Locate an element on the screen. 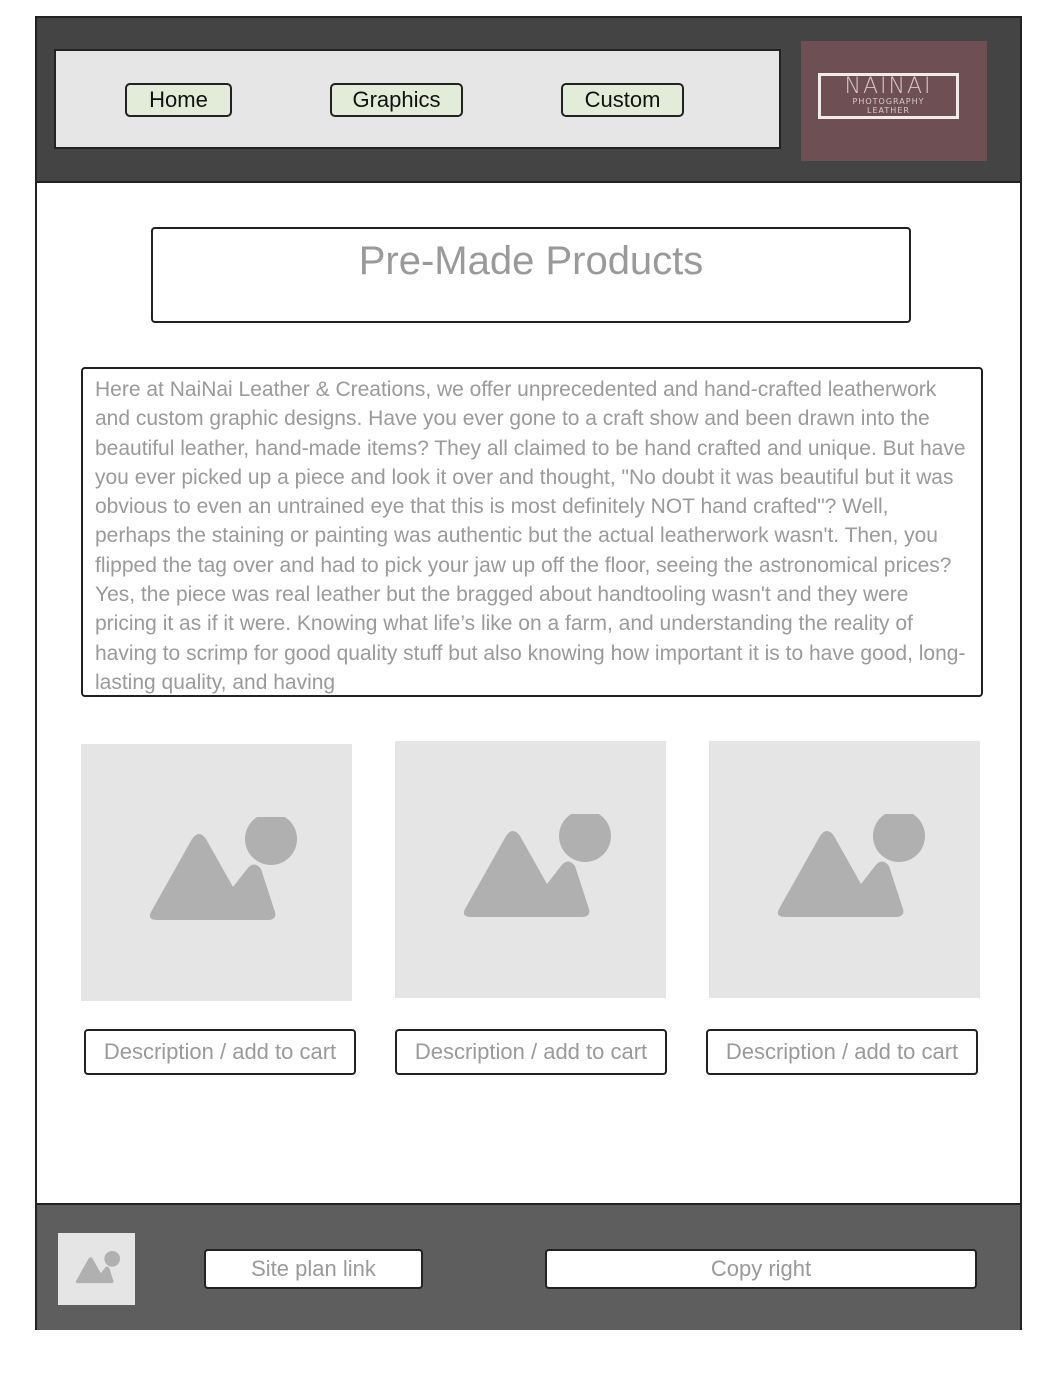  logo-frame: NAINAI PHOTOGRAPHY LEATHER is located at coordinates (888, 96).